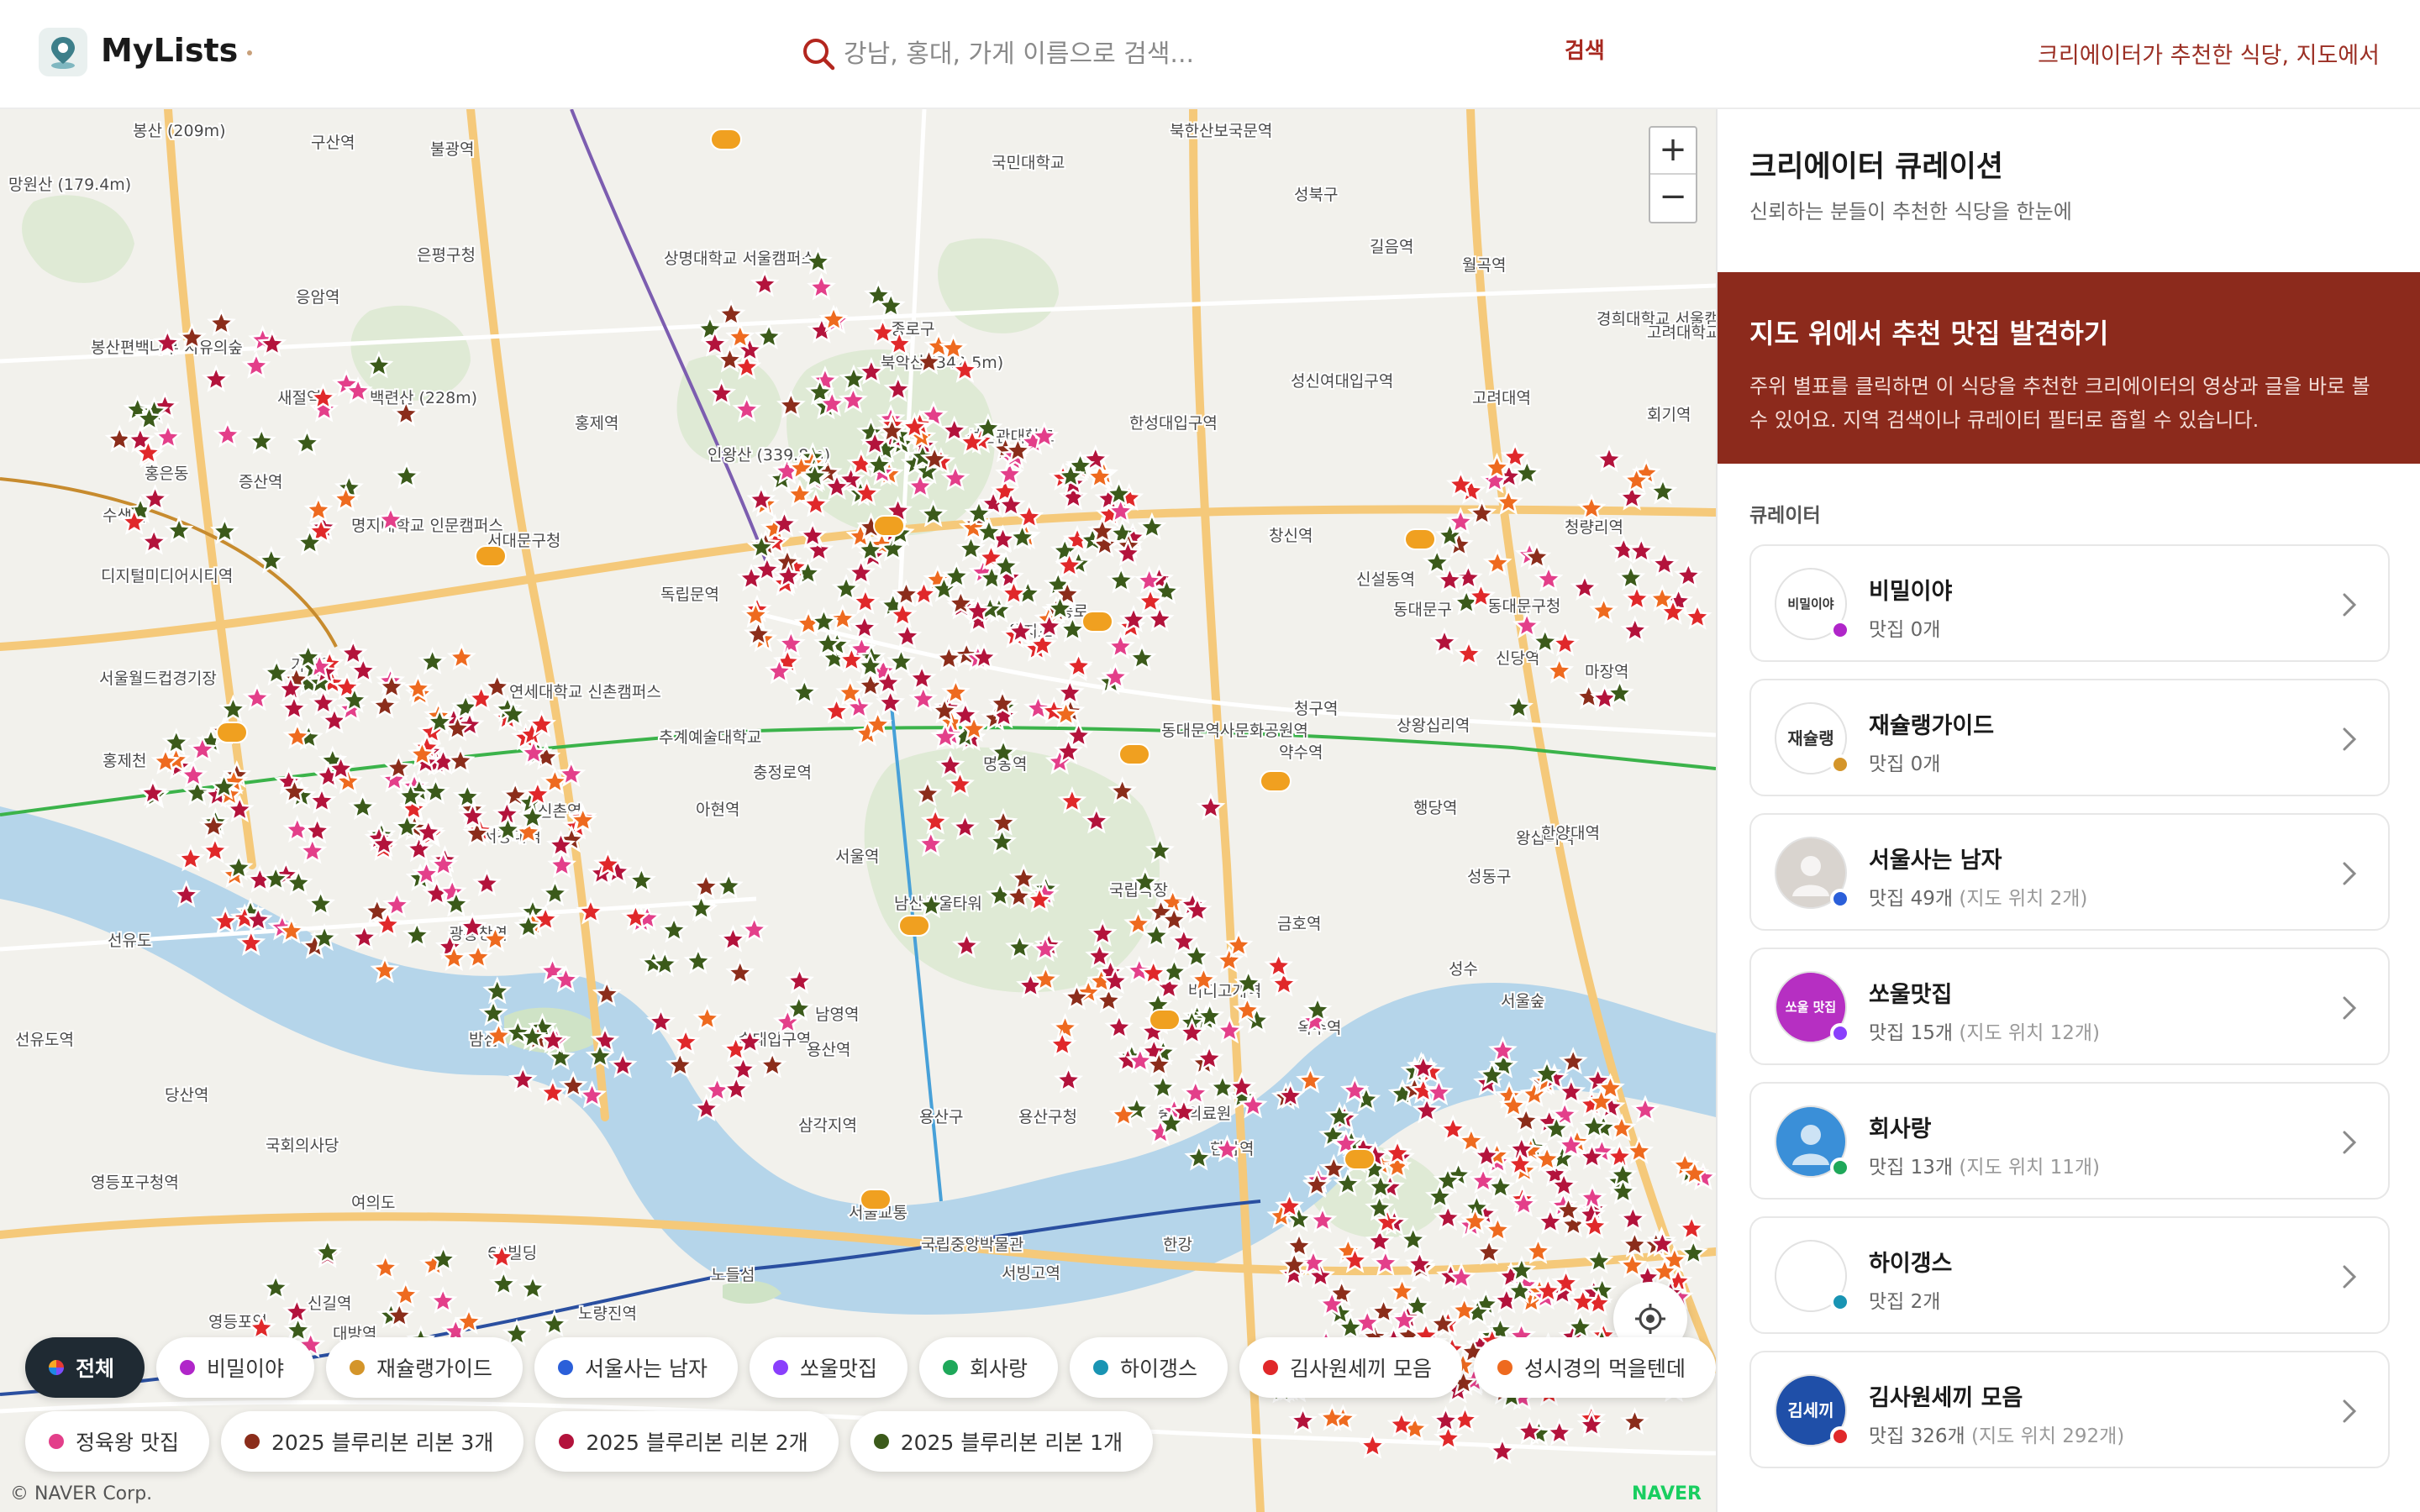  Describe the element at coordinates (2069, 1409) in the screenshot. I see `curator-card: 김세끼 김사원세끼 모음 맛집 326개 (지도 위치 292개)` at that location.